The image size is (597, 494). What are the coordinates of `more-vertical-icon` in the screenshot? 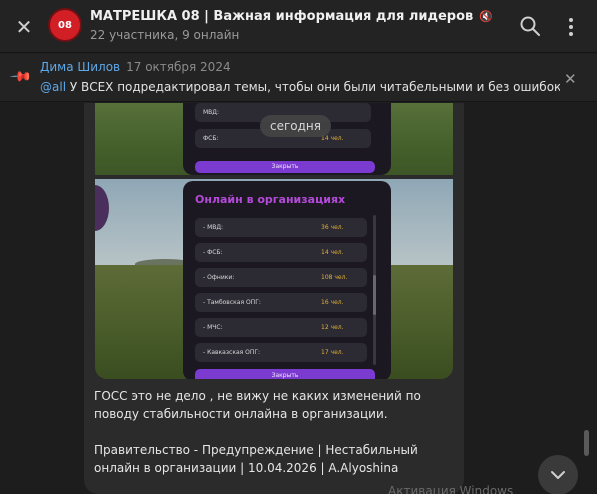 It's located at (571, 27).